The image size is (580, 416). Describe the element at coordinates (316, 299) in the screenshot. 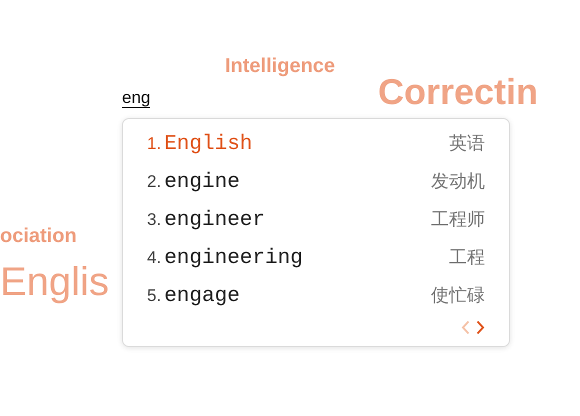

I see `candidate-item: 5.engage 使忙碌` at that location.